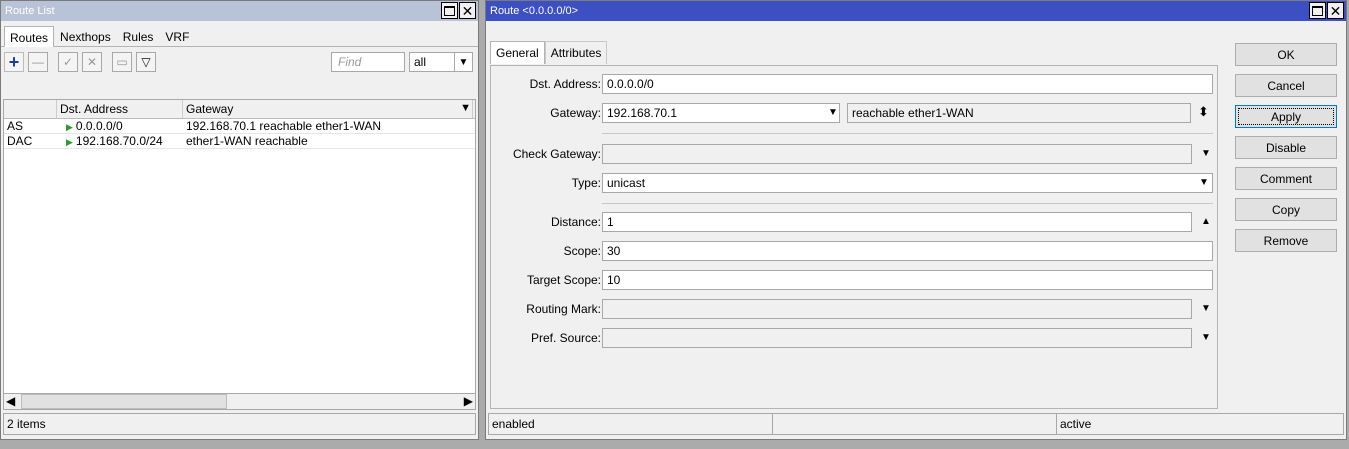 The width and height of the screenshot is (1349, 449). I want to click on copy-button: Copy, so click(1286, 209).